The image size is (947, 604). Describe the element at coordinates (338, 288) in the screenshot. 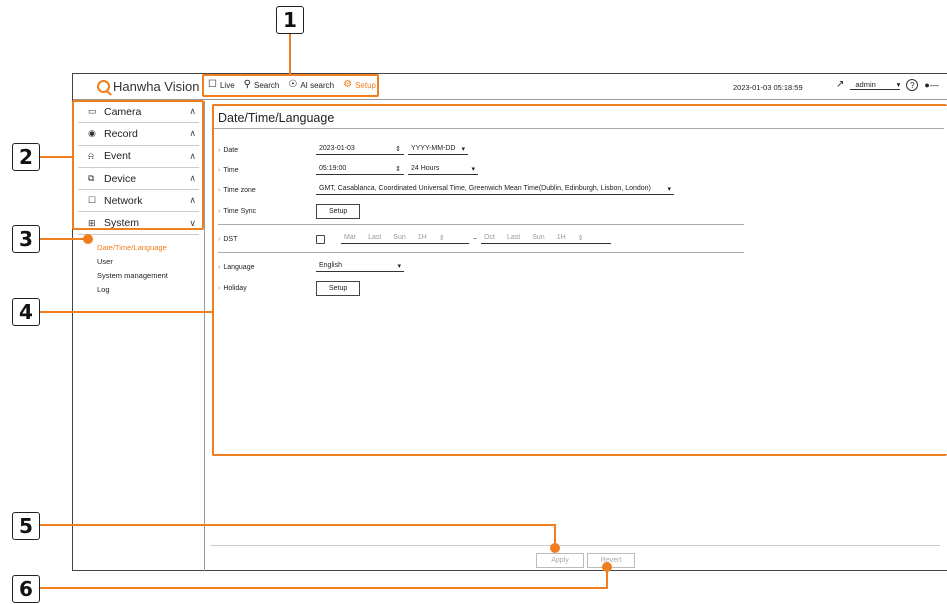

I see `holiday-setup-button: Setup` at that location.